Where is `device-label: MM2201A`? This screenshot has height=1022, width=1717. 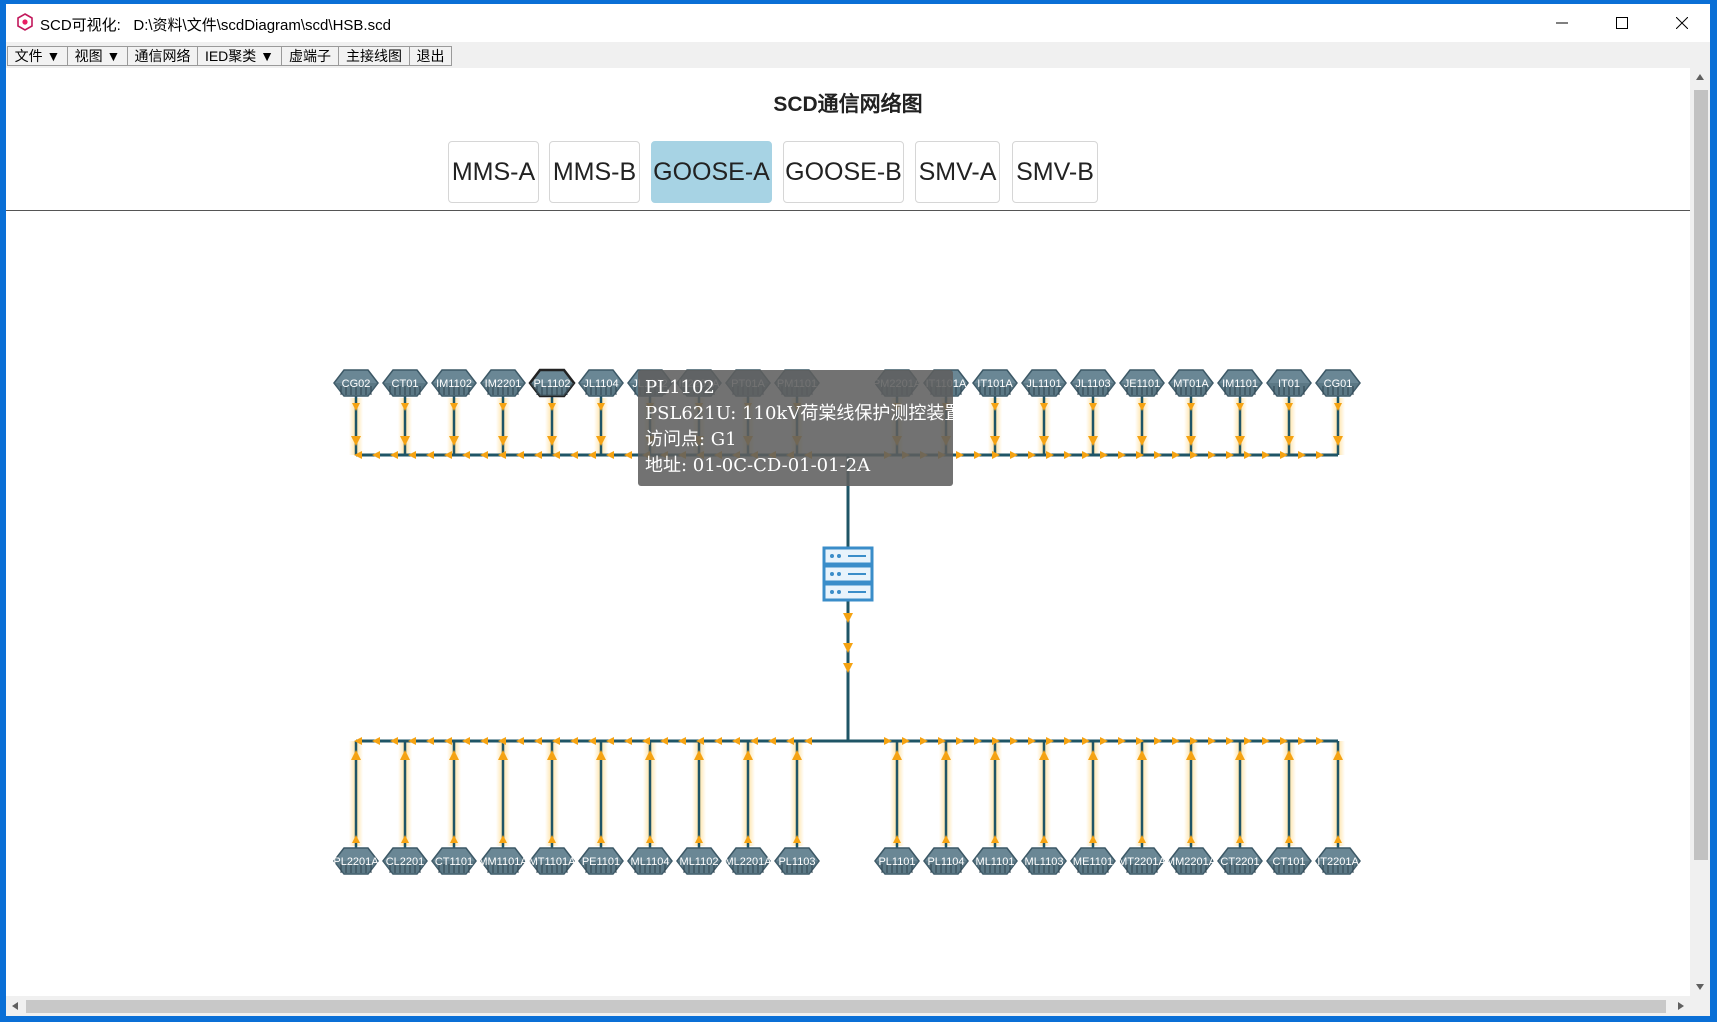
device-label: MM2201A is located at coordinates (1191, 862).